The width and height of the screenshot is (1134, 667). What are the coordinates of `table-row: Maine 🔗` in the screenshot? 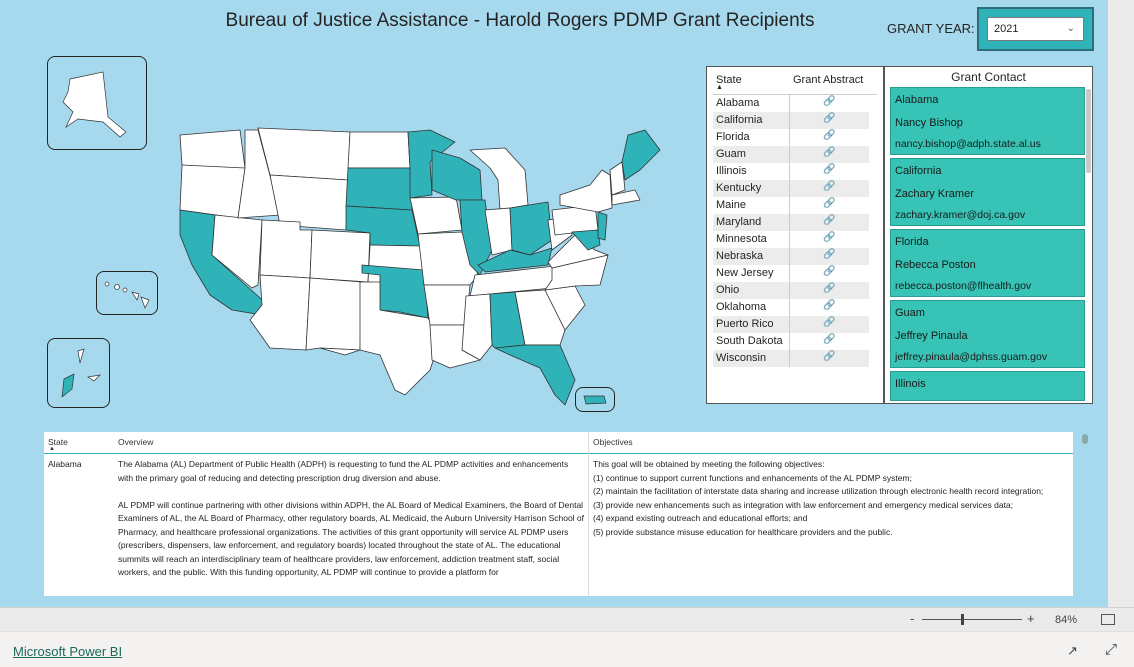 It's located at (791, 205).